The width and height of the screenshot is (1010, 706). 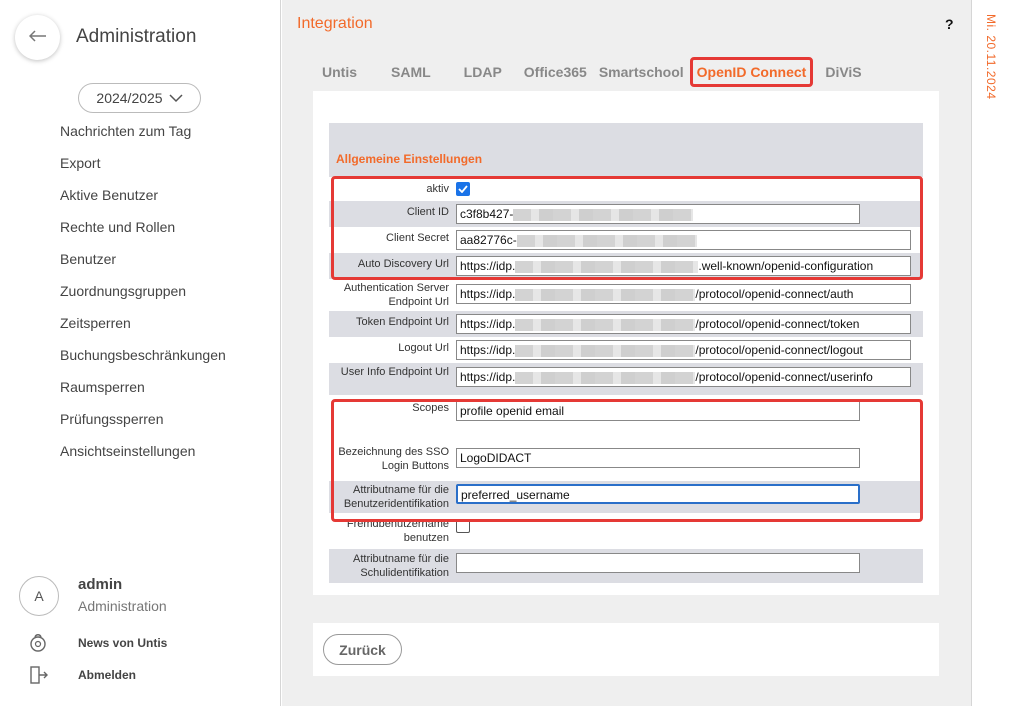 What do you see at coordinates (427, 212) in the screenshot?
I see `client-id-label: Client ID` at bounding box center [427, 212].